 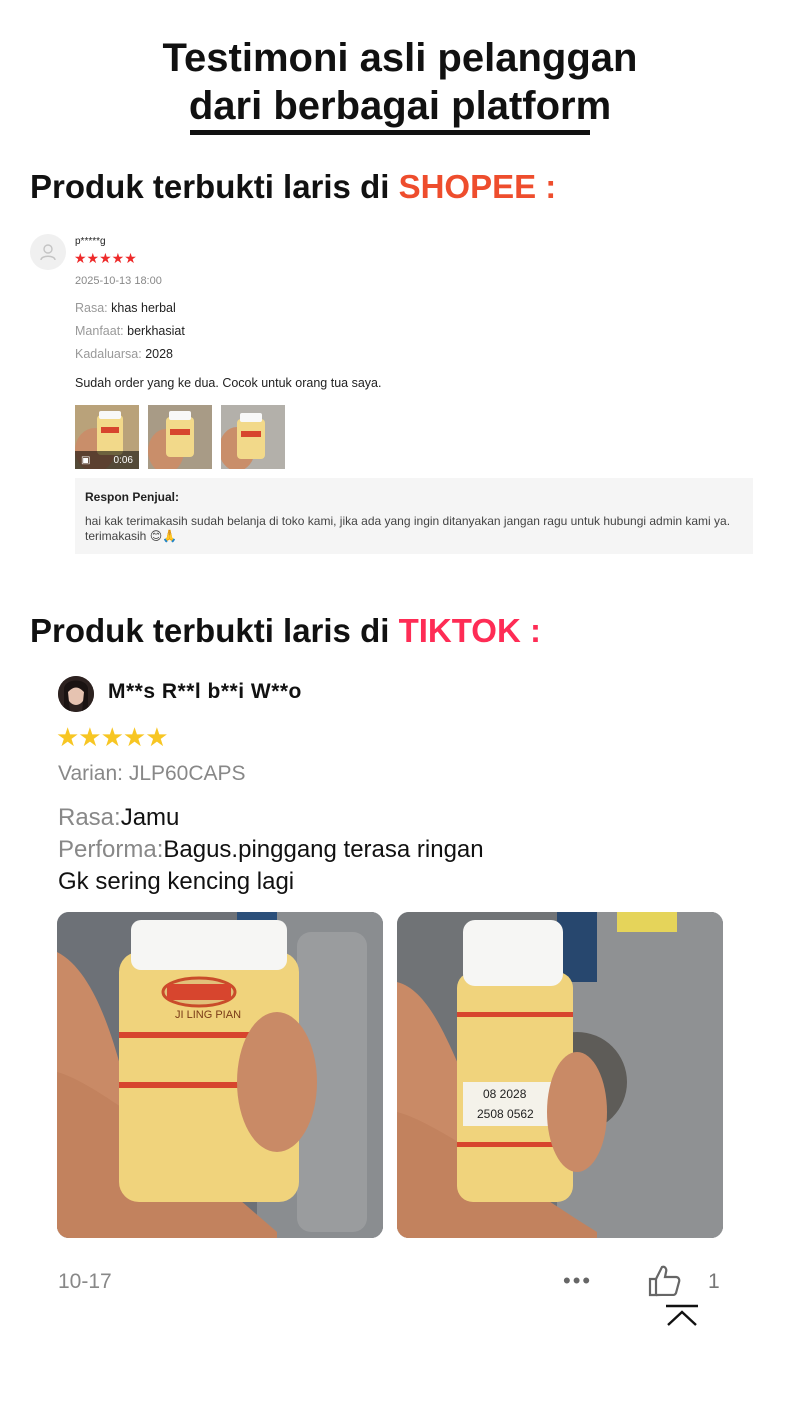 I want to click on shopee-username: p*****g, so click(x=90, y=241).